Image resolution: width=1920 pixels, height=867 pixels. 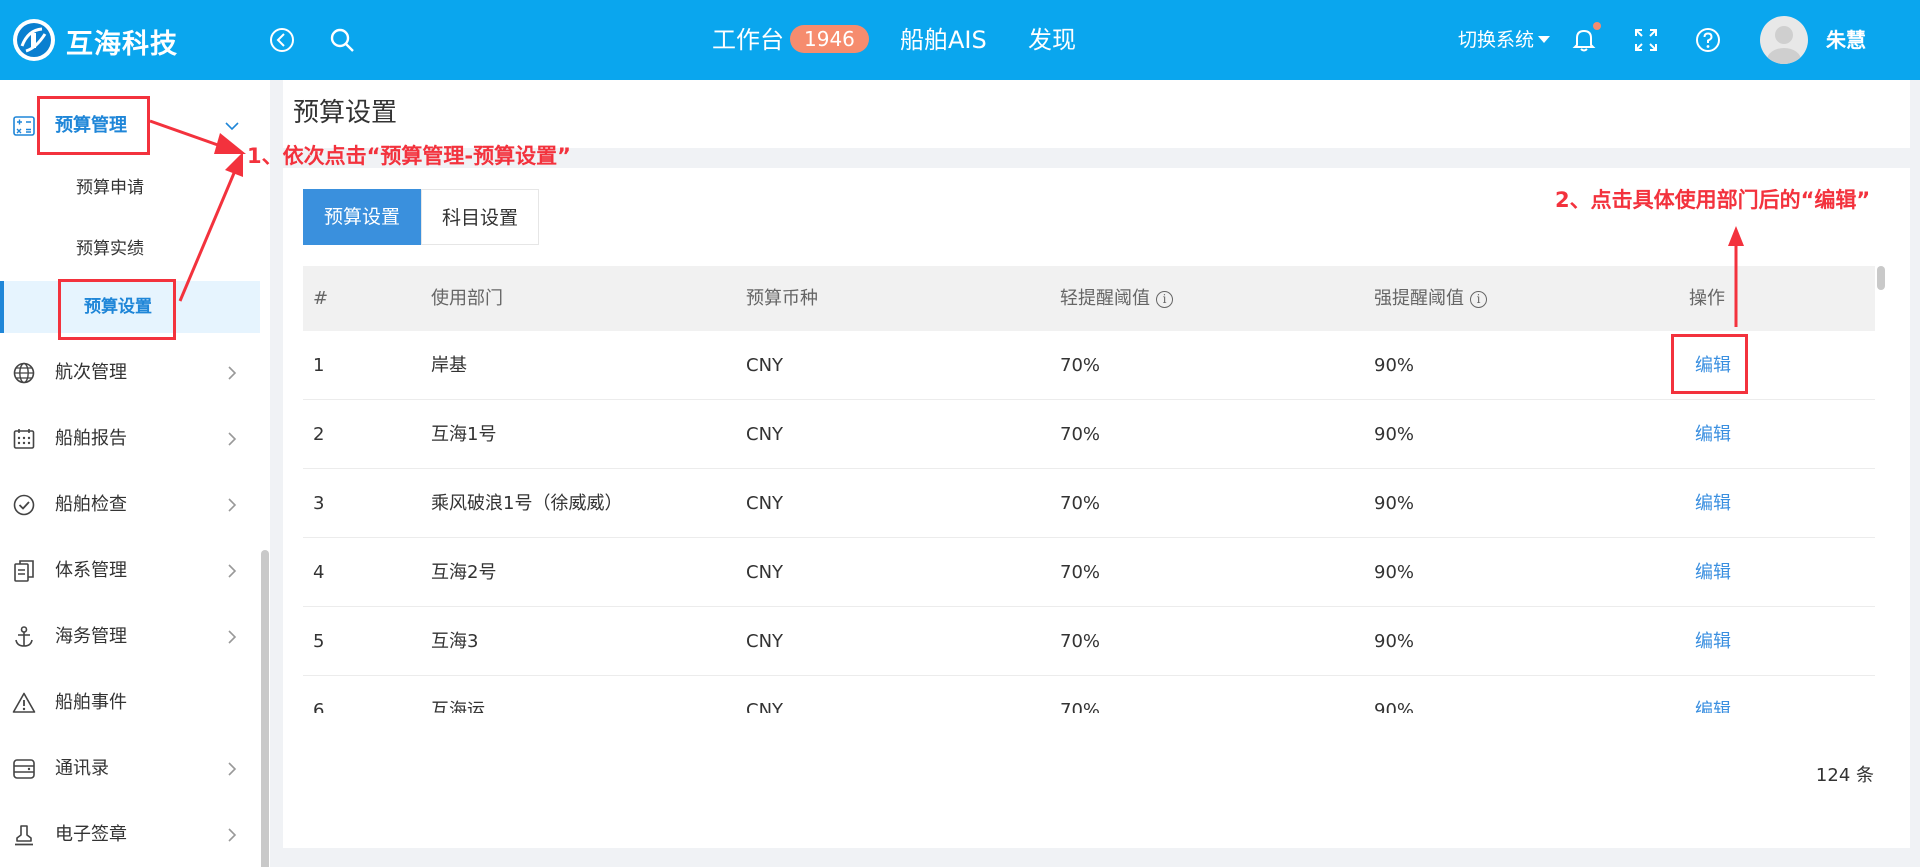 What do you see at coordinates (464, 434) in the screenshot?
I see `cell-department: 互海1号` at bounding box center [464, 434].